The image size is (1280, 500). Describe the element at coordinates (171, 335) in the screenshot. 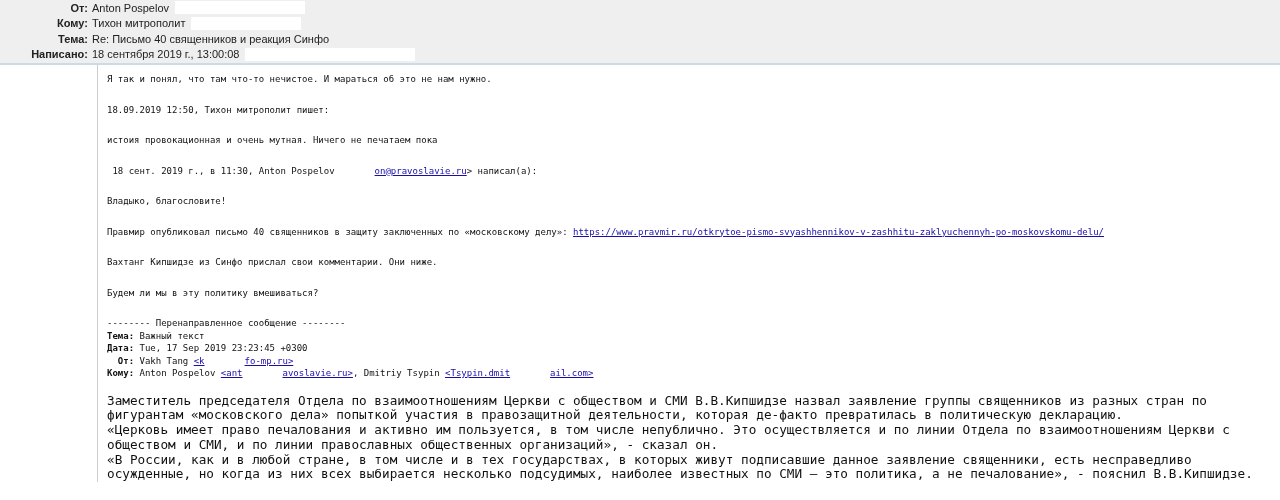

I see `message-text: Важный текст` at that location.